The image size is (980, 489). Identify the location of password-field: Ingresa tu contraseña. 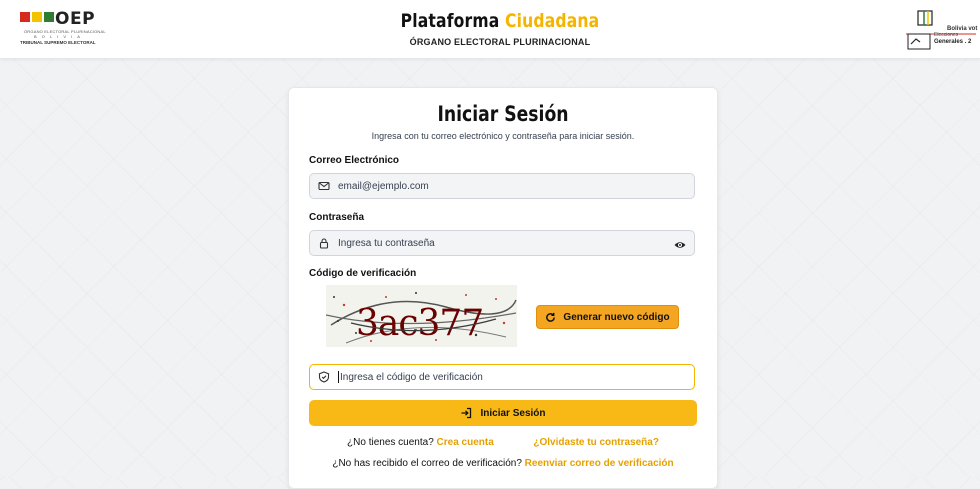
(502, 243).